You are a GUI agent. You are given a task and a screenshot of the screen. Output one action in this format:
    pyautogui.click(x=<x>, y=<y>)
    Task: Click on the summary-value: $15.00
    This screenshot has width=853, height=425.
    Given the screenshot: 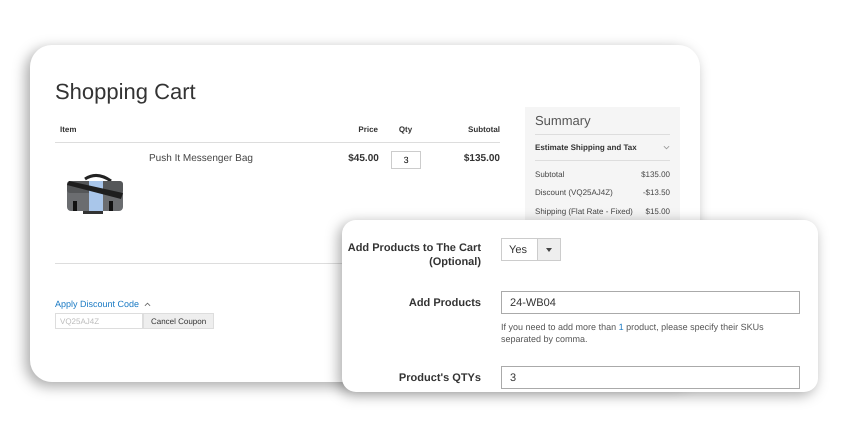 What is the action you would take?
    pyautogui.click(x=658, y=211)
    